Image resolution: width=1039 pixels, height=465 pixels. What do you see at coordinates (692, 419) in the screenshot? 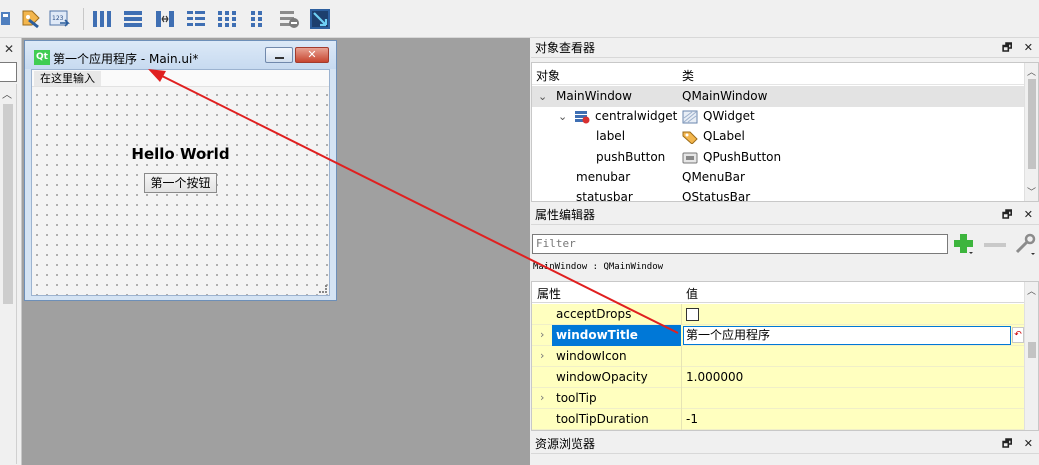
I see `property-value: -1` at bounding box center [692, 419].